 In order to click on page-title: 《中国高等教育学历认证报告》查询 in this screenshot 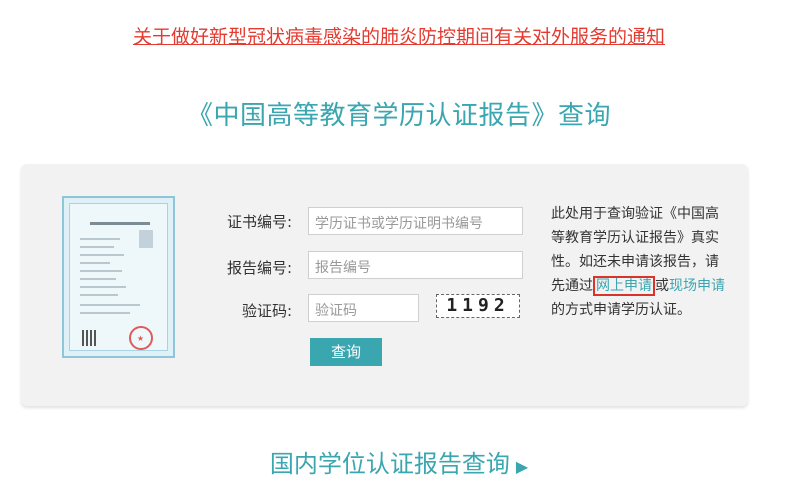, I will do `click(398, 116)`.